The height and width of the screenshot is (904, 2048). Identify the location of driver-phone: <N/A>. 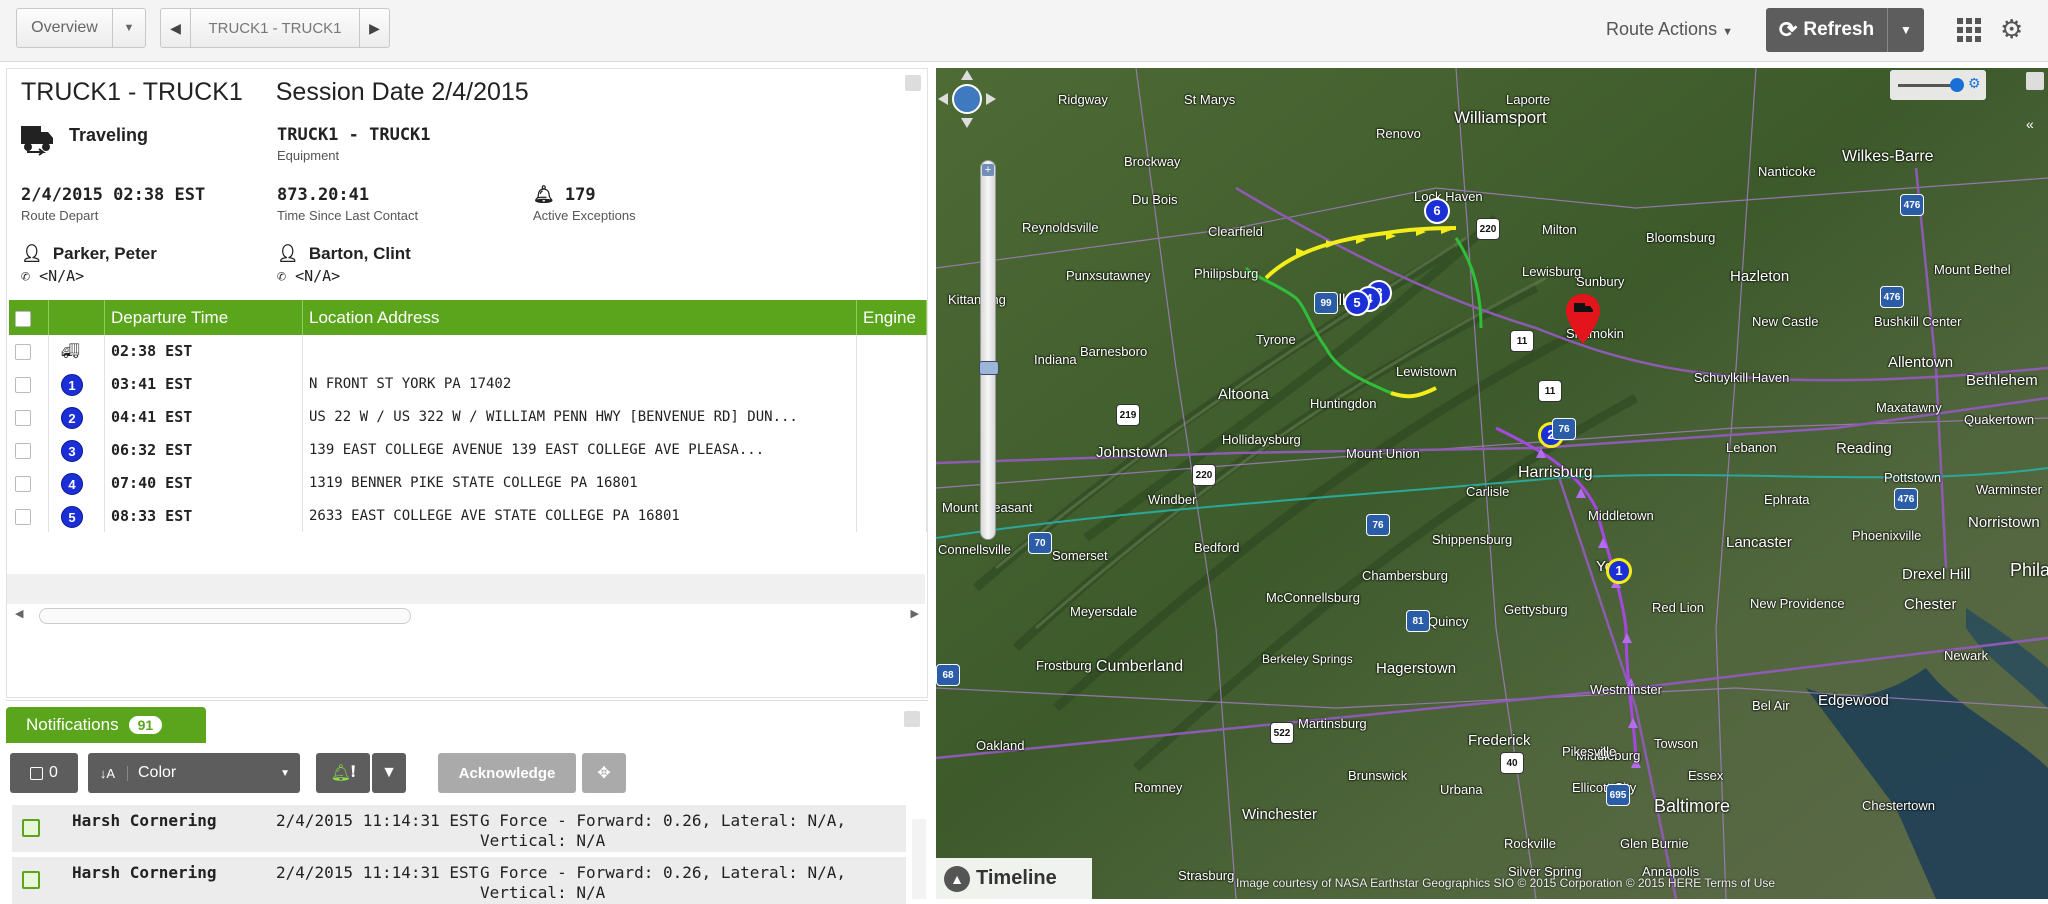
(318, 276).